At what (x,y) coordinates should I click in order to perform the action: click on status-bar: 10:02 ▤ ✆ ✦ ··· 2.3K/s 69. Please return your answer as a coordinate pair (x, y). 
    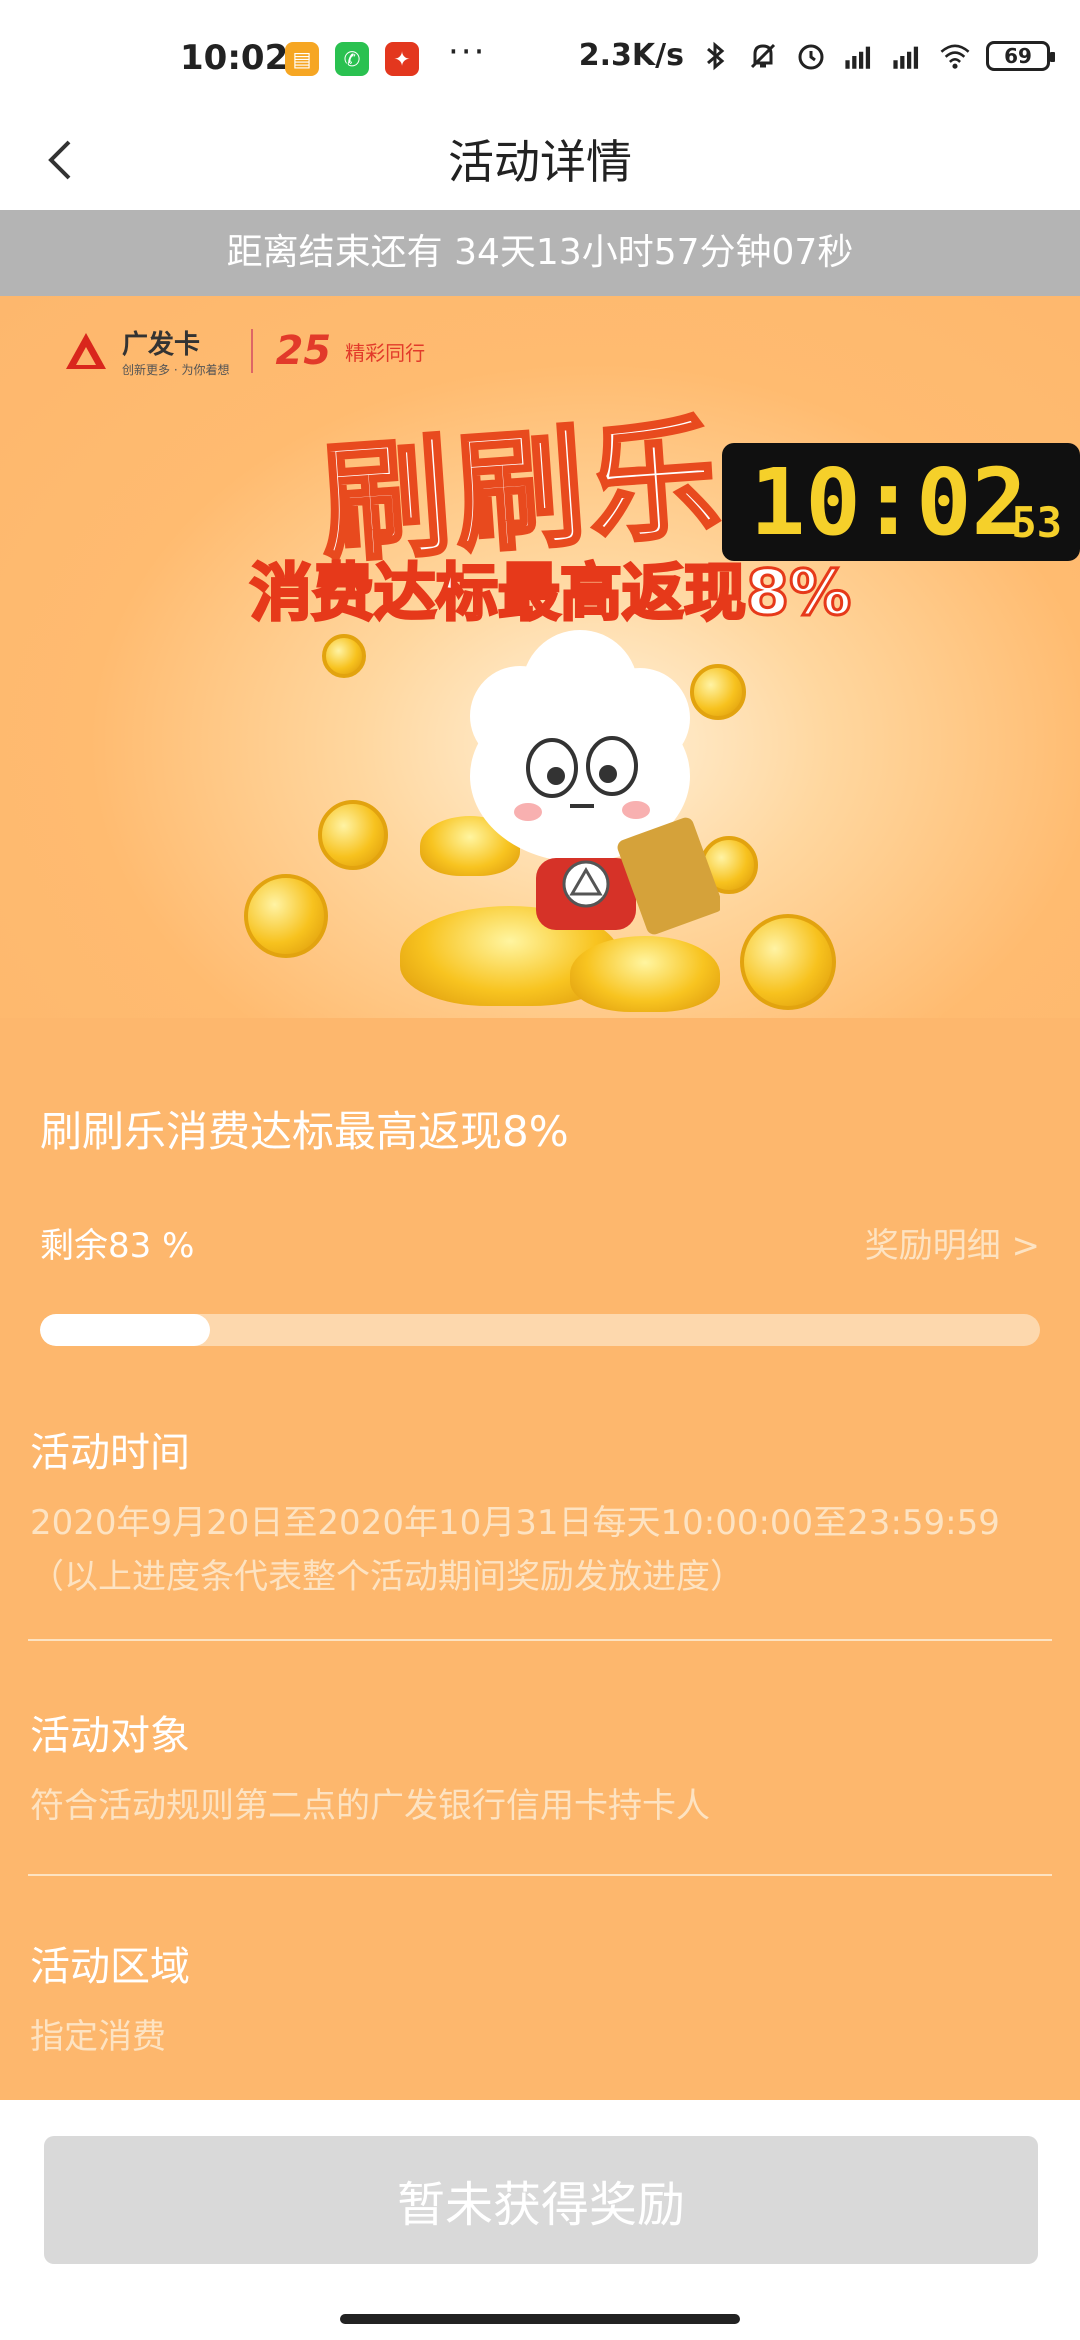
    Looking at the image, I should click on (540, 55).